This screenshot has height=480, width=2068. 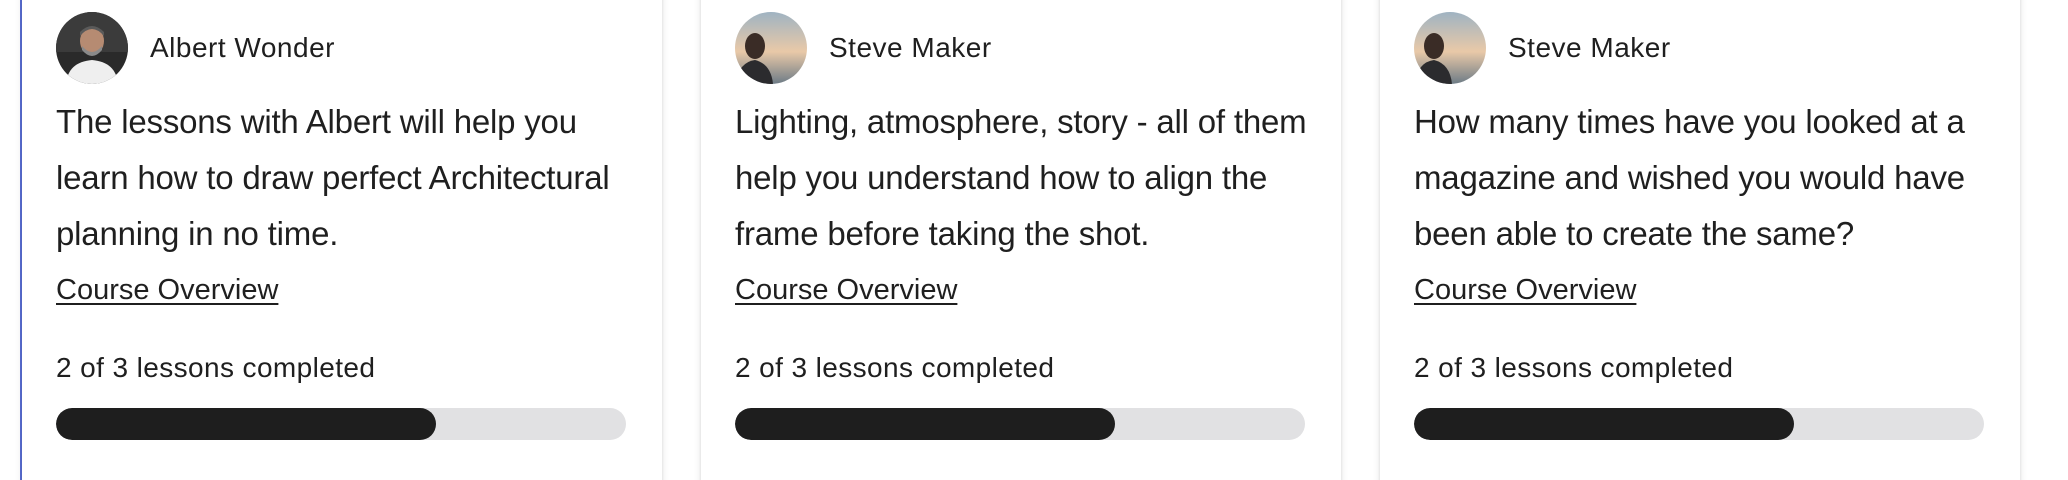 I want to click on course-author: Albert Wonder, so click(x=195, y=48).